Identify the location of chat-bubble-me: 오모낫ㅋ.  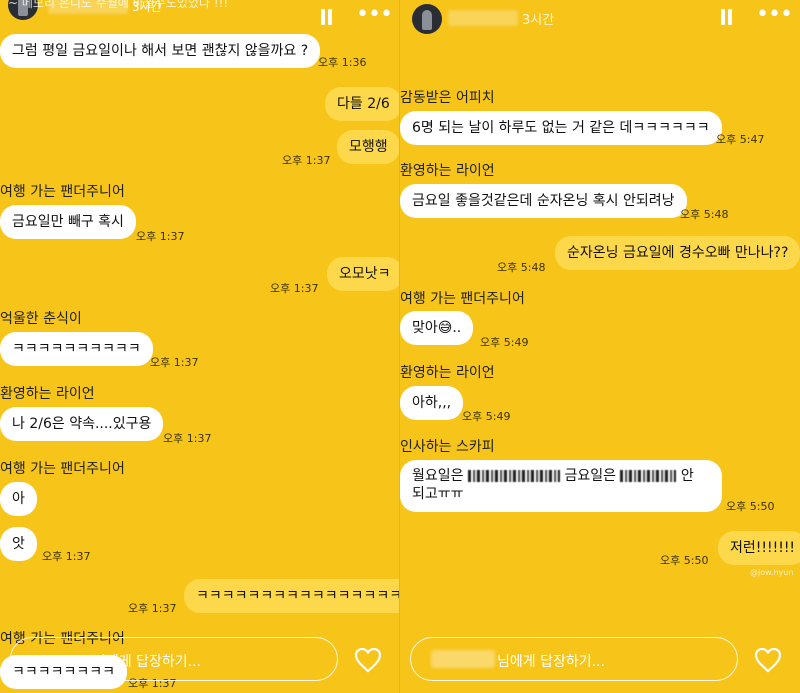
(363, 274).